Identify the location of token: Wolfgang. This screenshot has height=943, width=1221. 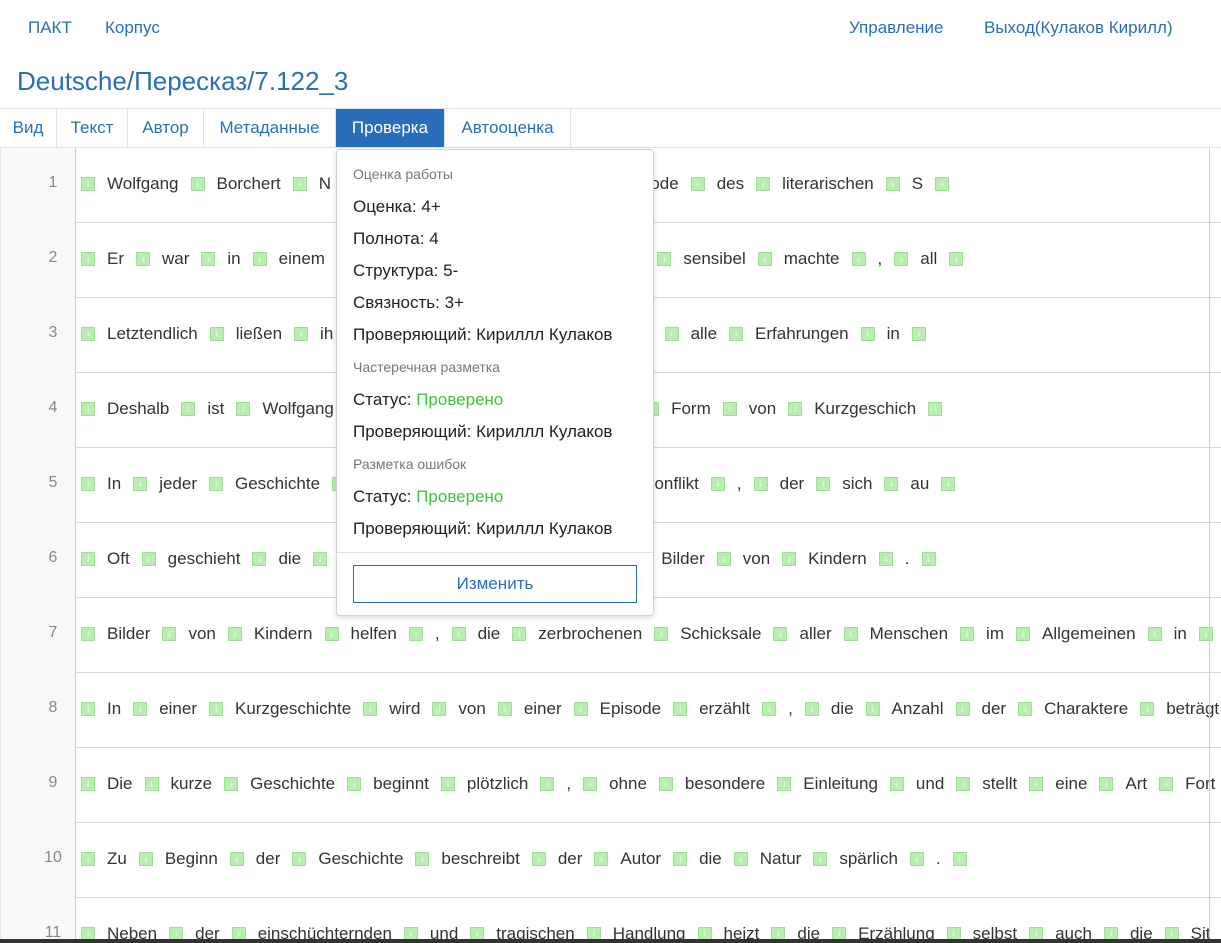
(298, 409).